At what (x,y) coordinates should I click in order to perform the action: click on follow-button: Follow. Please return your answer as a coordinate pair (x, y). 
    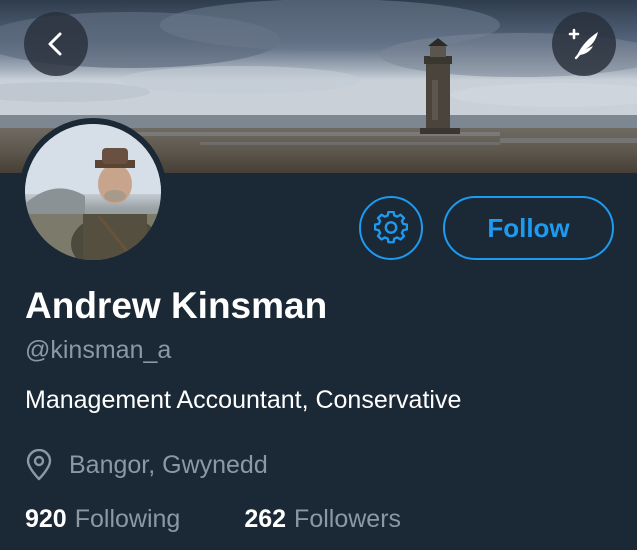
    Looking at the image, I should click on (528, 228).